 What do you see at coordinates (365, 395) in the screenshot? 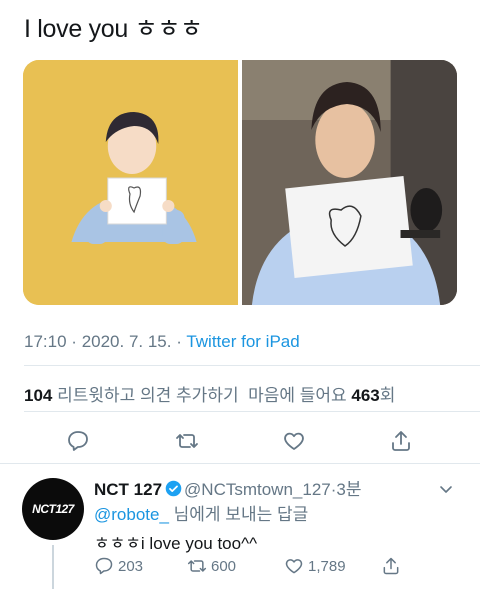
I see `like-count: 463` at bounding box center [365, 395].